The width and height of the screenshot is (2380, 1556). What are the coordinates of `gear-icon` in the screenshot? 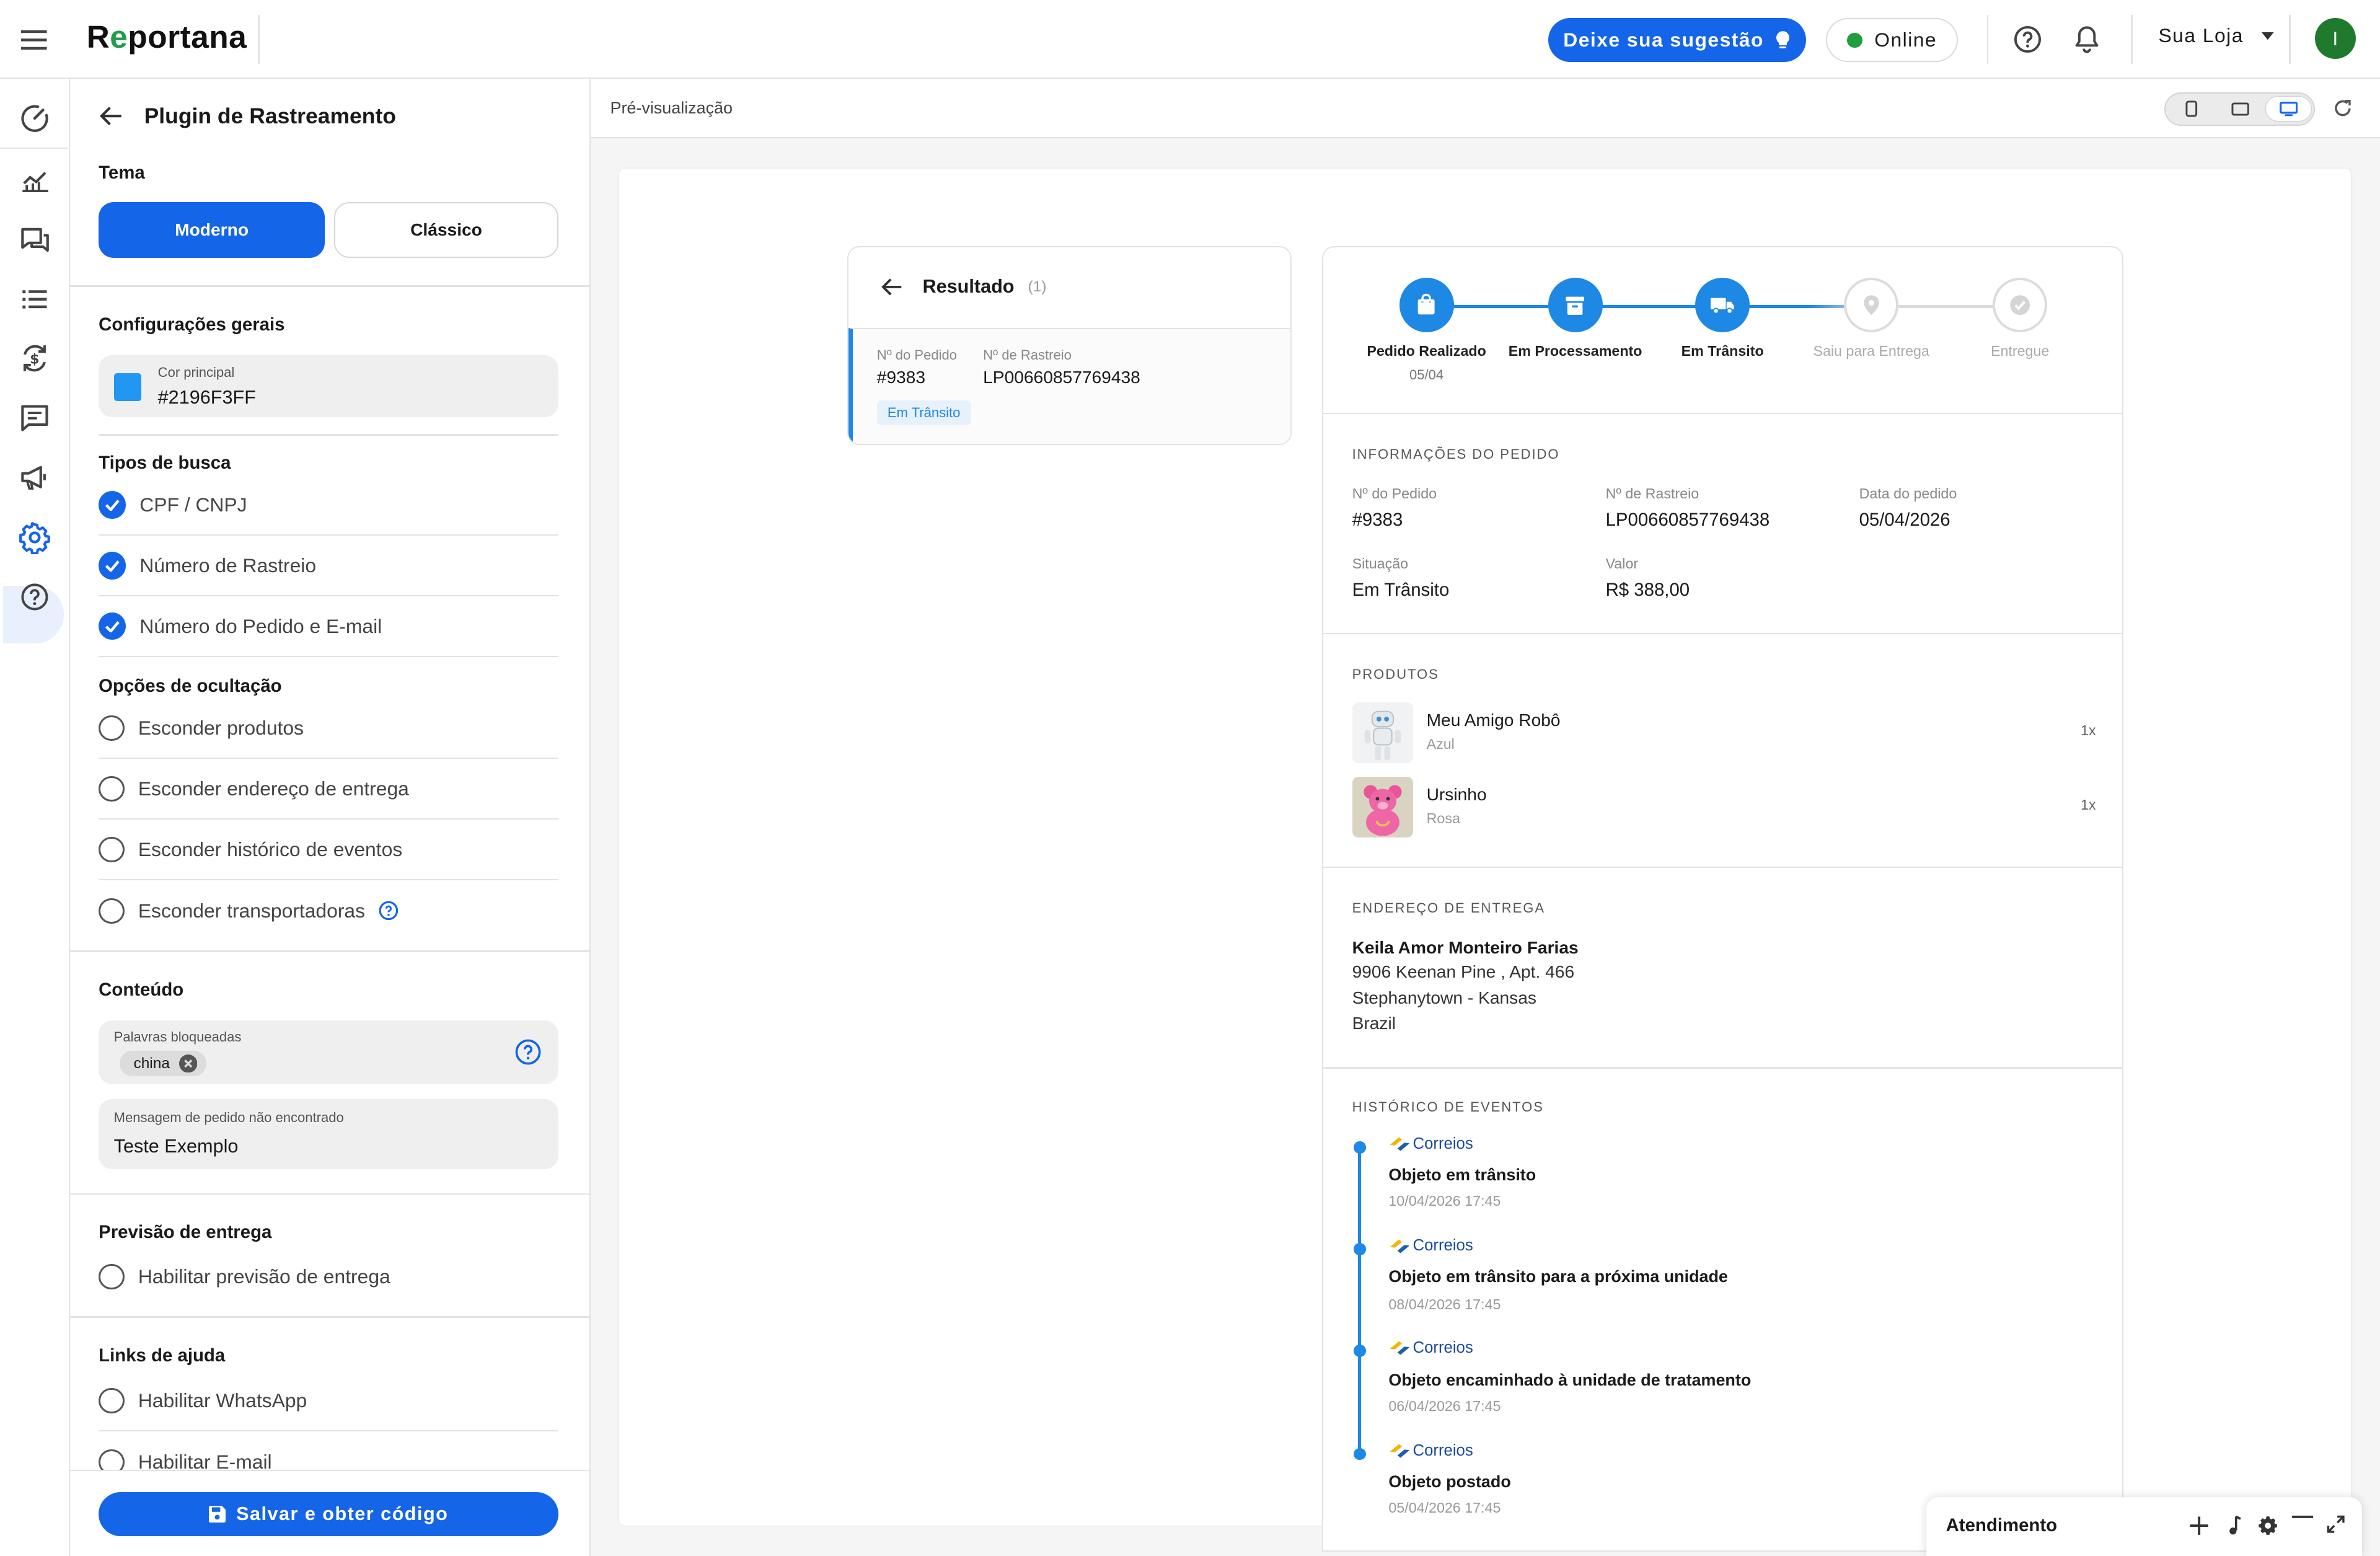 It's located at (2267, 1525).